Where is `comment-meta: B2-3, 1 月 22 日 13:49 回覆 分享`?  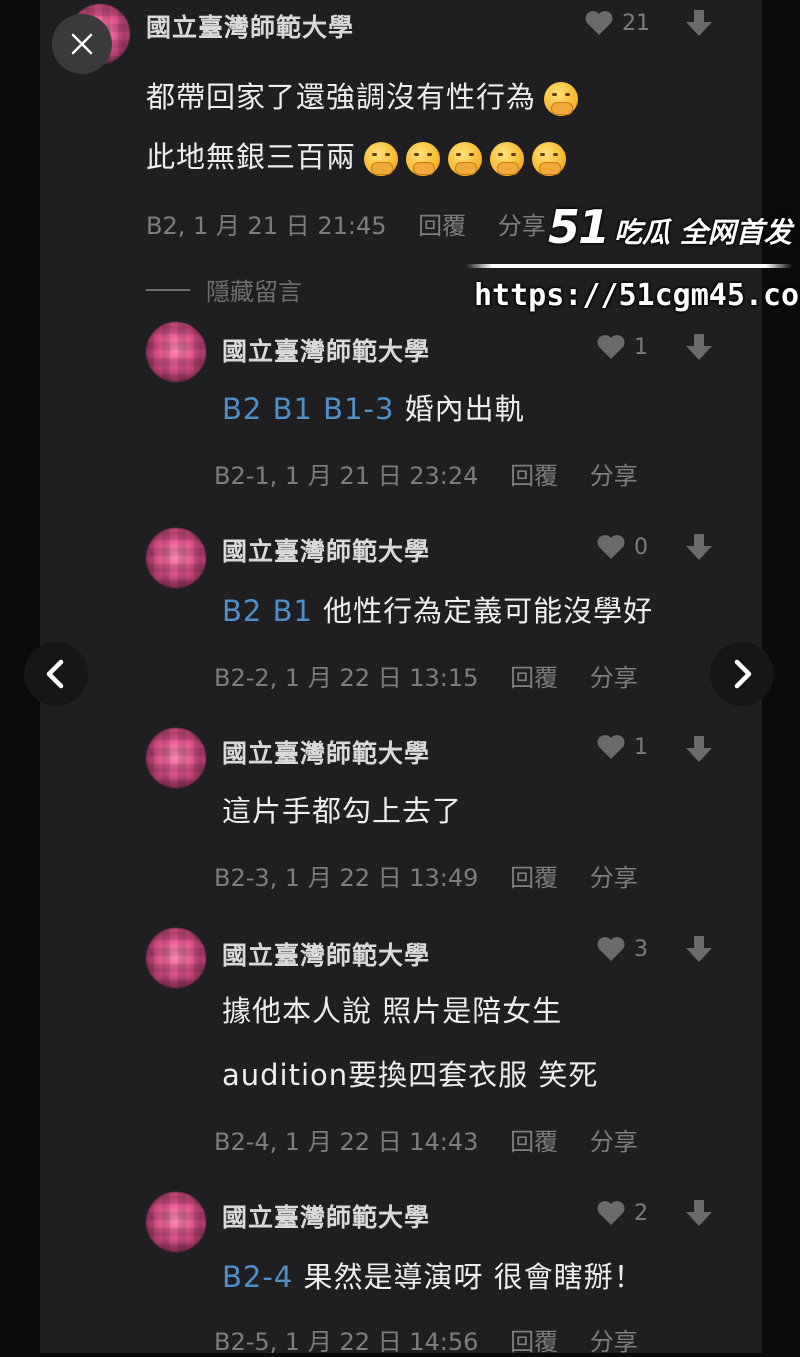
comment-meta: B2-3, 1 月 22 日 13:49 回覆 分享 is located at coordinates (438, 875).